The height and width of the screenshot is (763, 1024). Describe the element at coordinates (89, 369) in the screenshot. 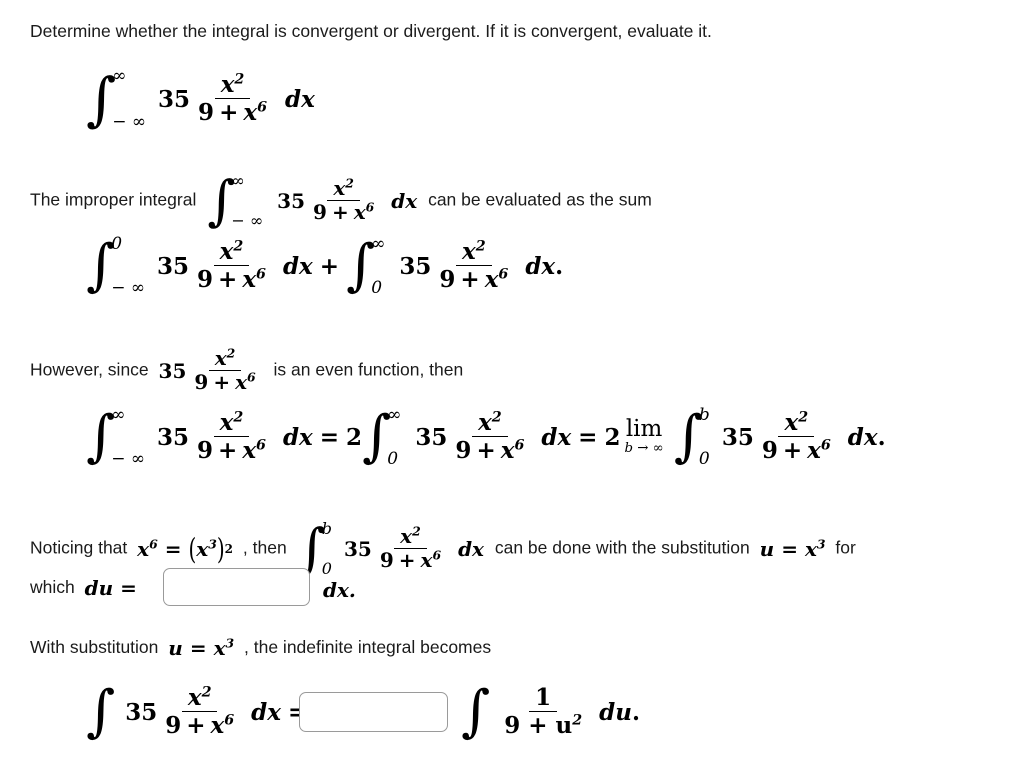

I see `even-function-prefix: However, since` at that location.